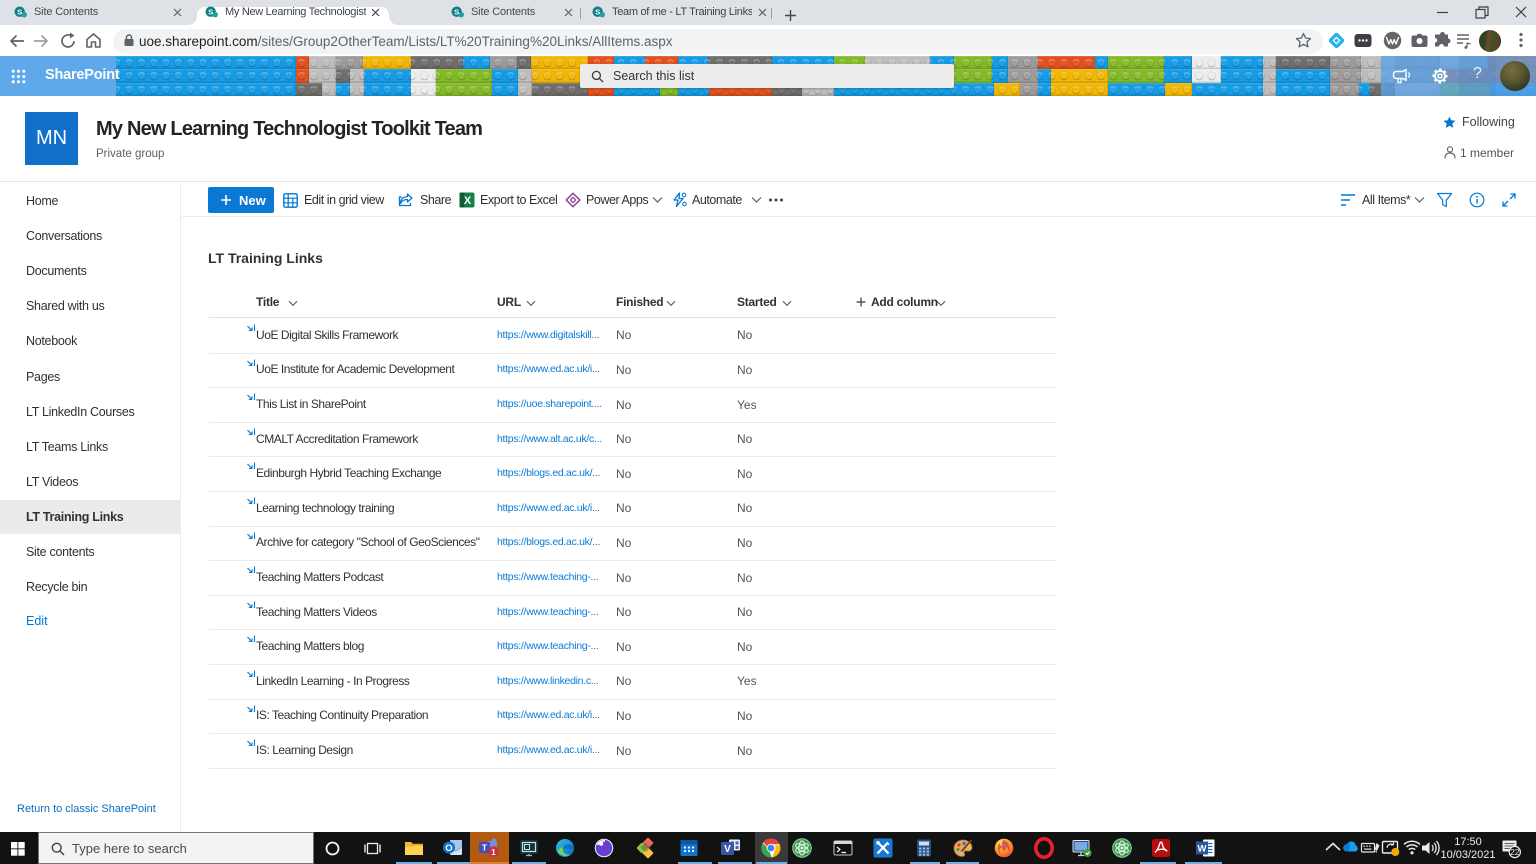  What do you see at coordinates (468, 201) in the screenshot?
I see `svg-text: X` at bounding box center [468, 201].